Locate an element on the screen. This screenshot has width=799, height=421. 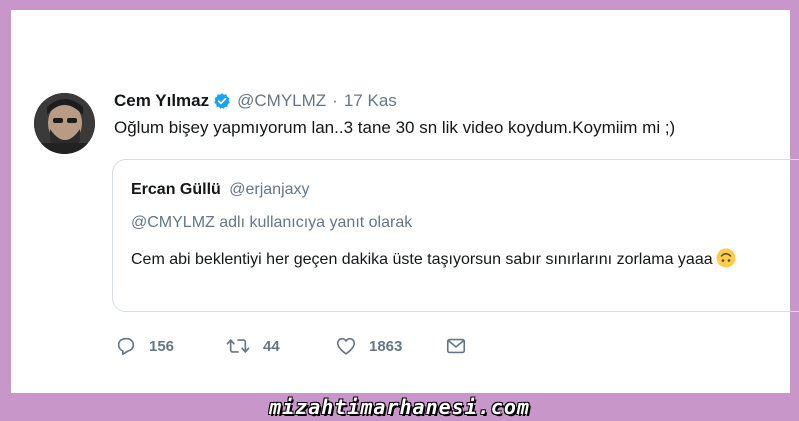
avatar is located at coordinates (64, 123).